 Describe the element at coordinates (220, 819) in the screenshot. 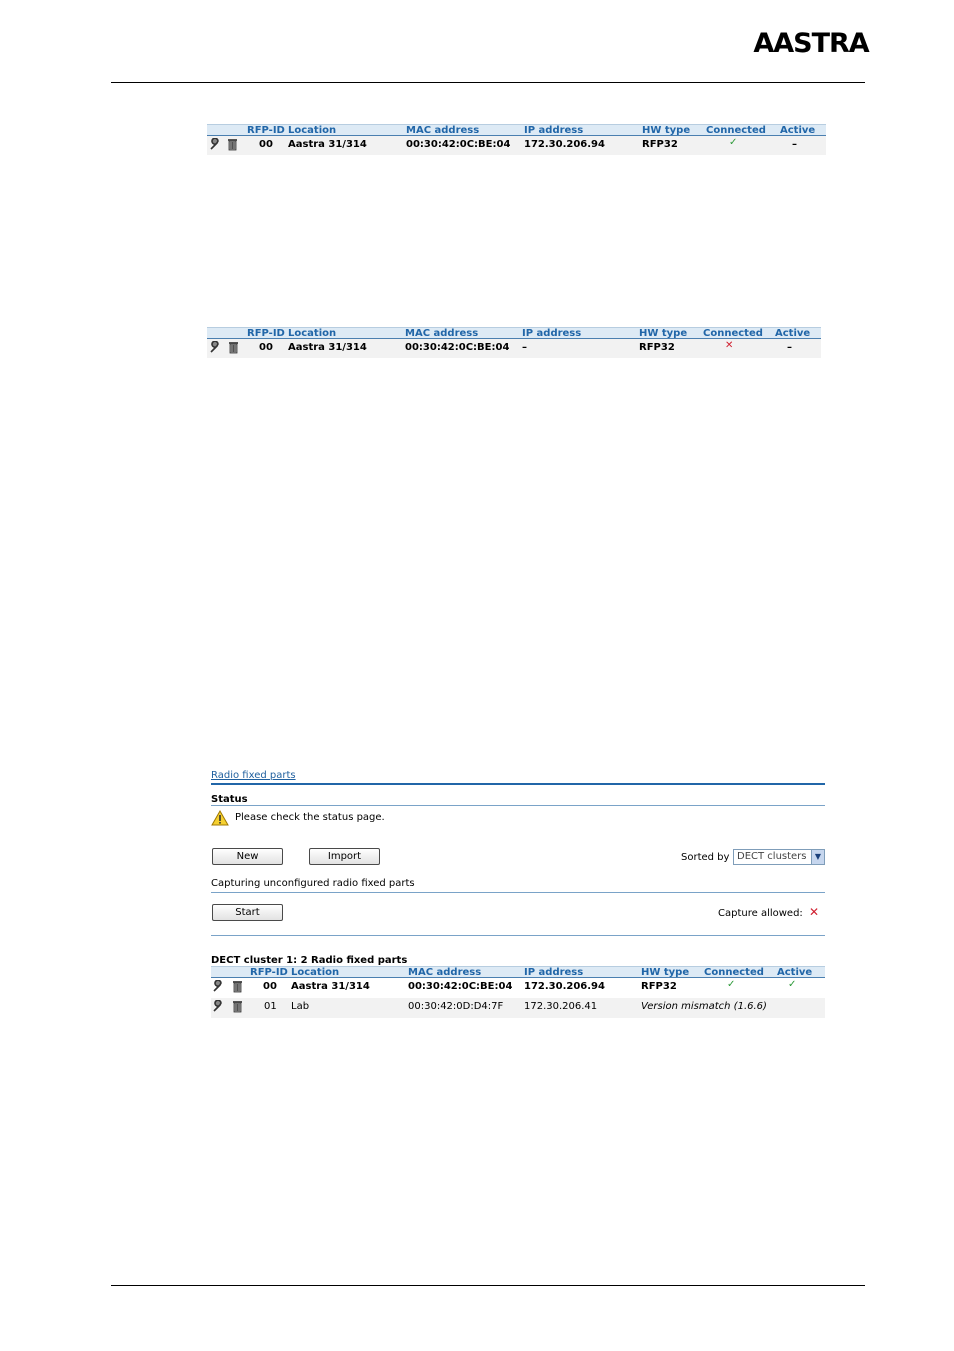

I see `warning-icon` at that location.